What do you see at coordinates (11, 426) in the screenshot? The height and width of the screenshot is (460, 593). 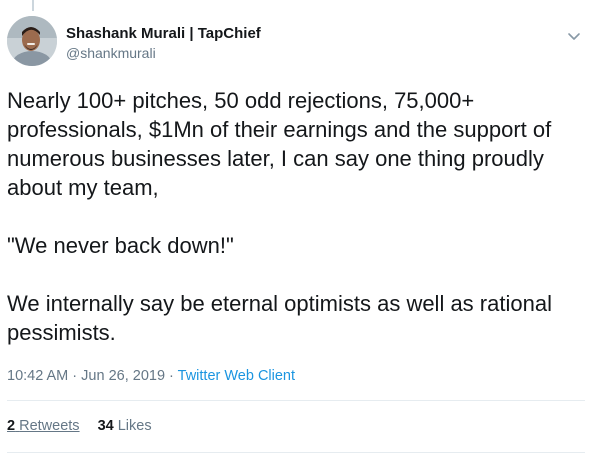 I see `retweets-count: 2` at bounding box center [11, 426].